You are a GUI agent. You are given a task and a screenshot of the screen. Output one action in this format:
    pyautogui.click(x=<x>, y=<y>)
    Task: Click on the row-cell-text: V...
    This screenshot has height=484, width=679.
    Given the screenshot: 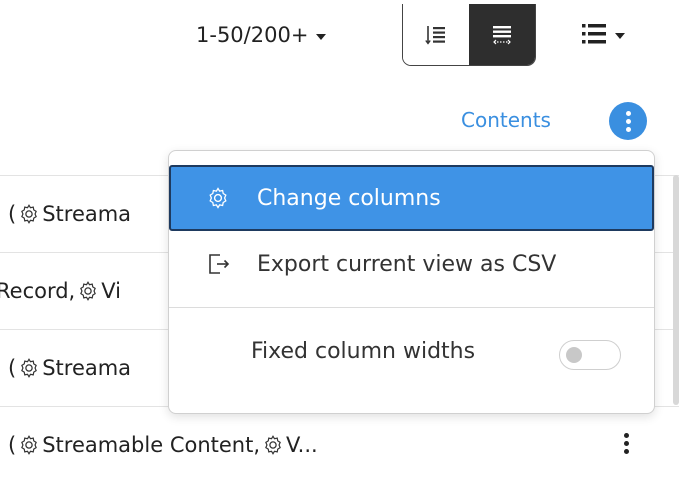 What is the action you would take?
    pyautogui.click(x=302, y=445)
    